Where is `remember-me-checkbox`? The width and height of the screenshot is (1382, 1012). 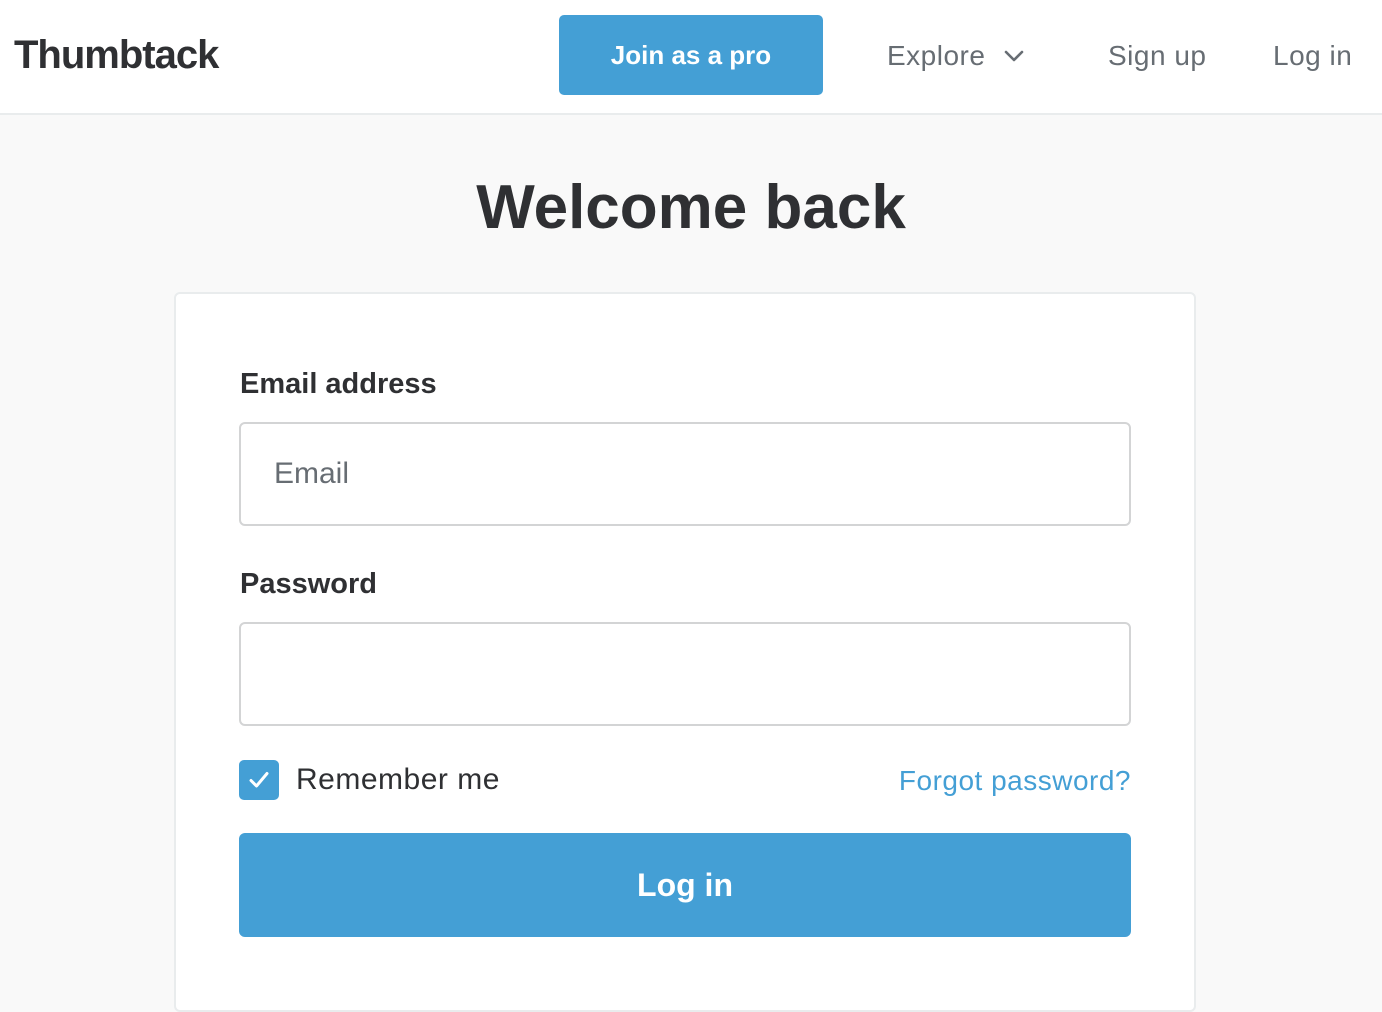
remember-me-checkbox is located at coordinates (259, 780).